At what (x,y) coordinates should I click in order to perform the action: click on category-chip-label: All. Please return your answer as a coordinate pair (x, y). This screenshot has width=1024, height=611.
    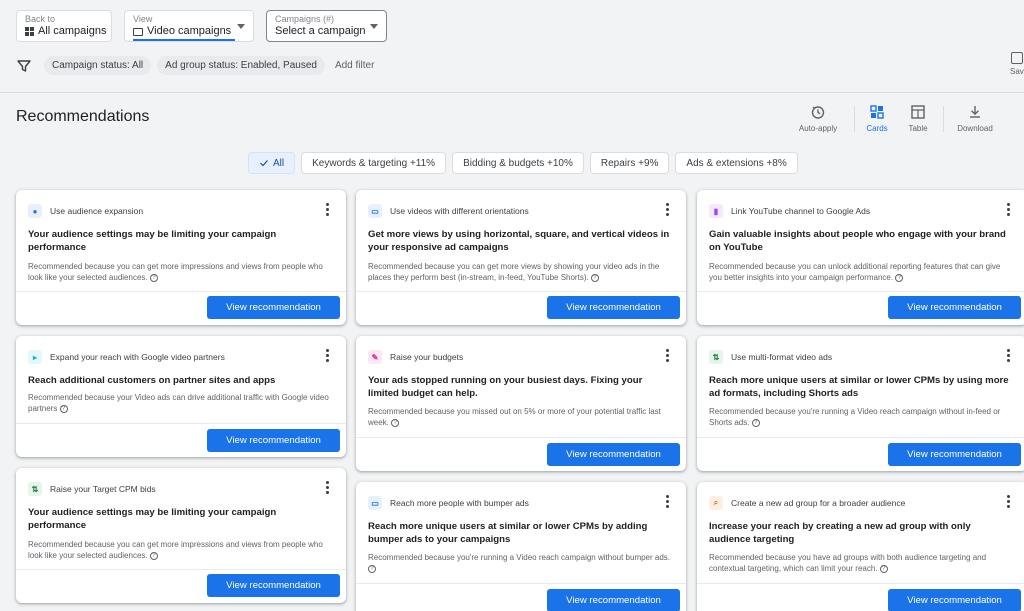
    Looking at the image, I should click on (279, 163).